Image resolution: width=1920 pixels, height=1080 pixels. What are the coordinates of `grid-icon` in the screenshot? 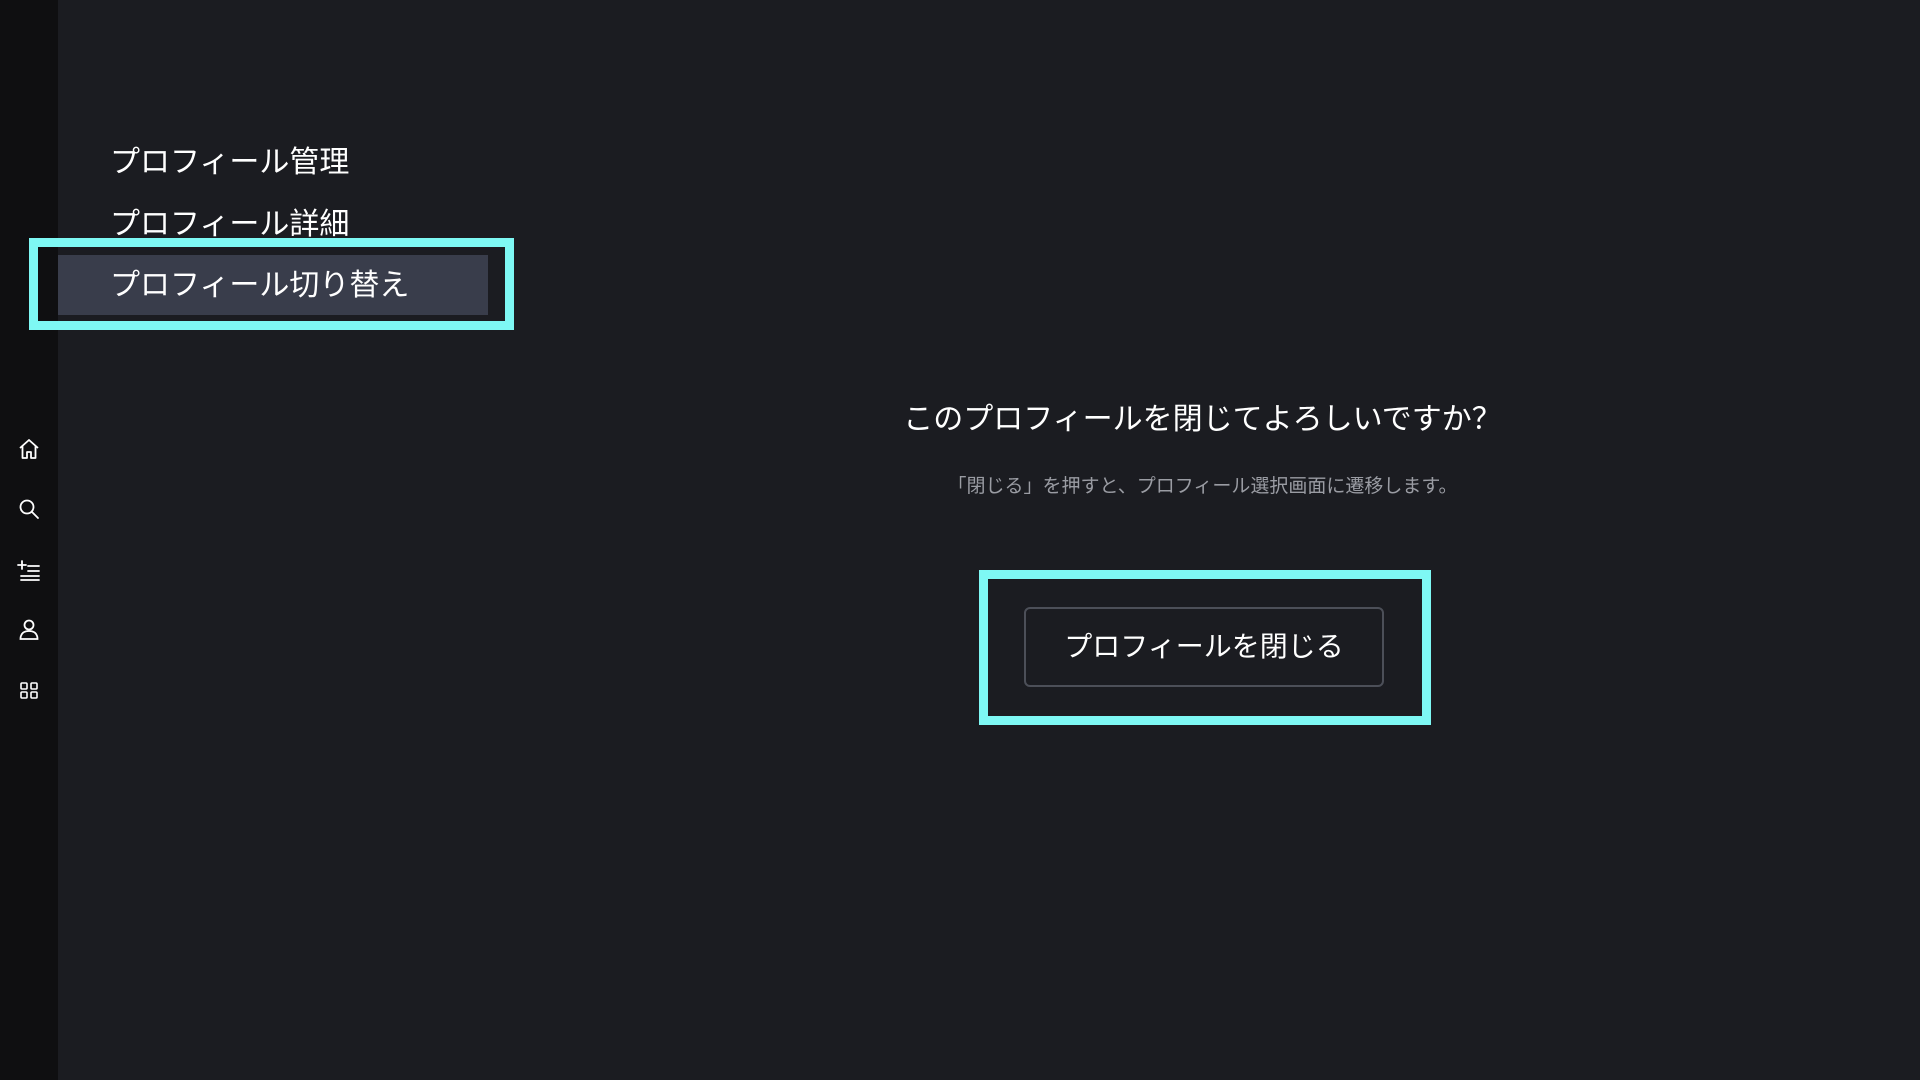 It's located at (29, 690).